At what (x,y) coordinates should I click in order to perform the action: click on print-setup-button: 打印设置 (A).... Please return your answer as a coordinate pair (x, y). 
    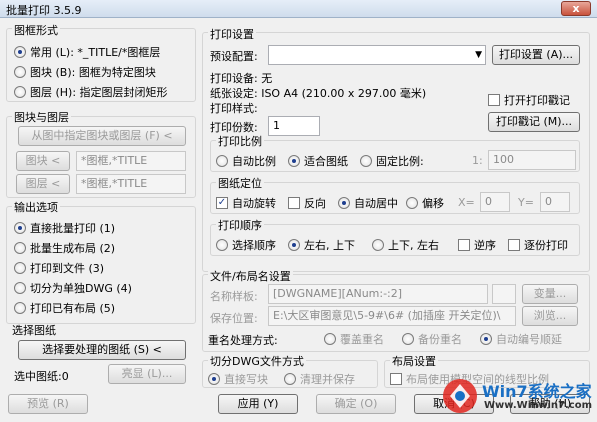
    Looking at the image, I should click on (536, 55).